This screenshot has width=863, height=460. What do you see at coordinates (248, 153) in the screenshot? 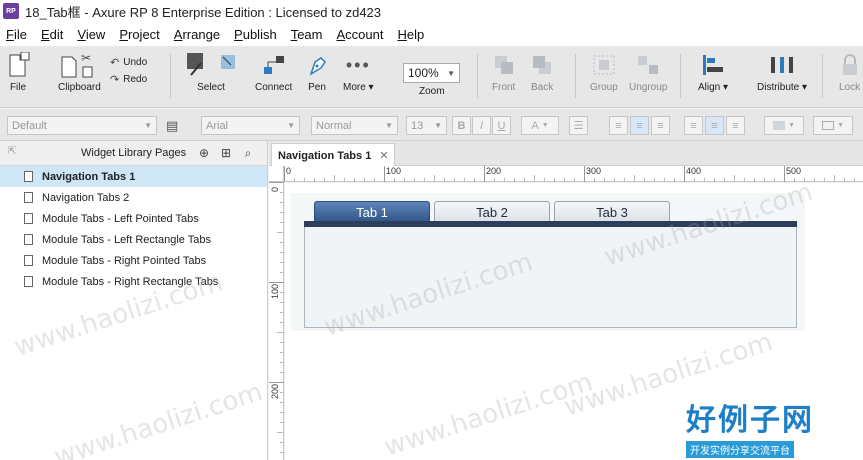
I see `search-icon: ⌕` at bounding box center [248, 153].